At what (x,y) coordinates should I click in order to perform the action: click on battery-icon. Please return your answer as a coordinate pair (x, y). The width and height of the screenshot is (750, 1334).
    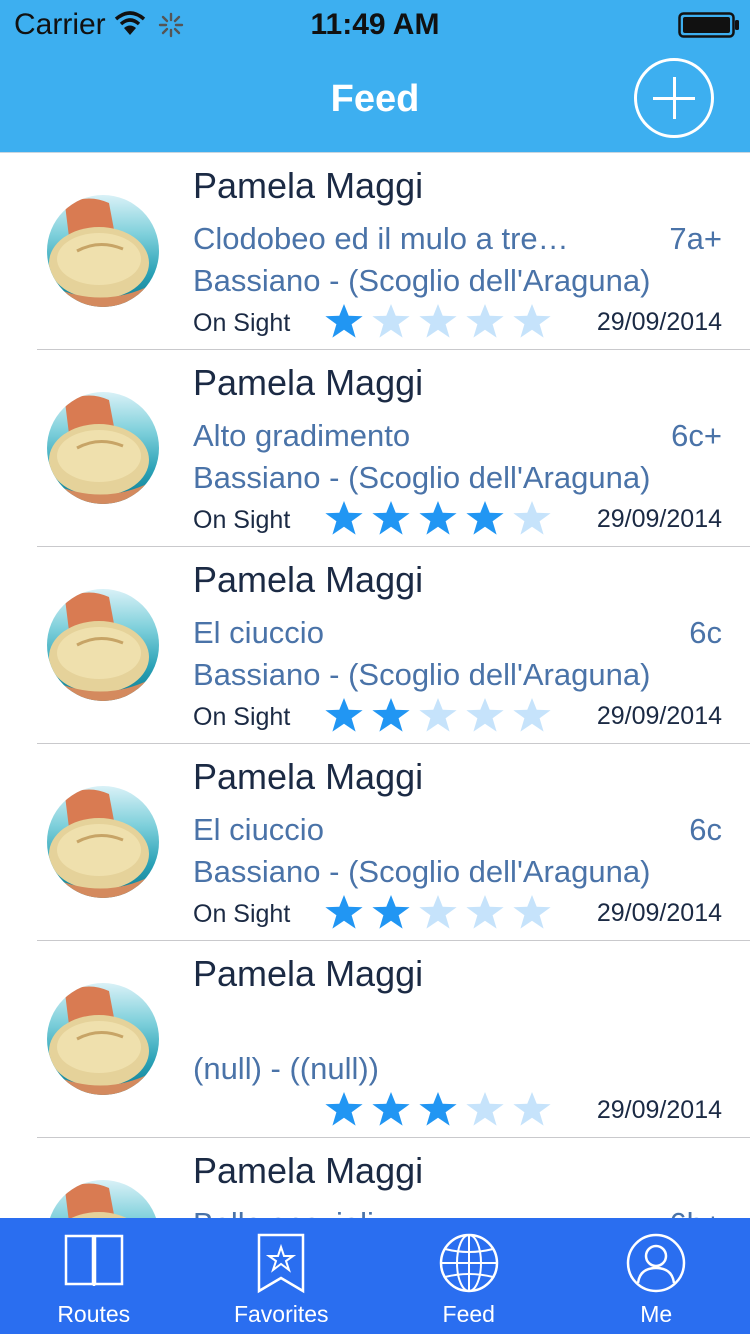
    Looking at the image, I should click on (708, 25).